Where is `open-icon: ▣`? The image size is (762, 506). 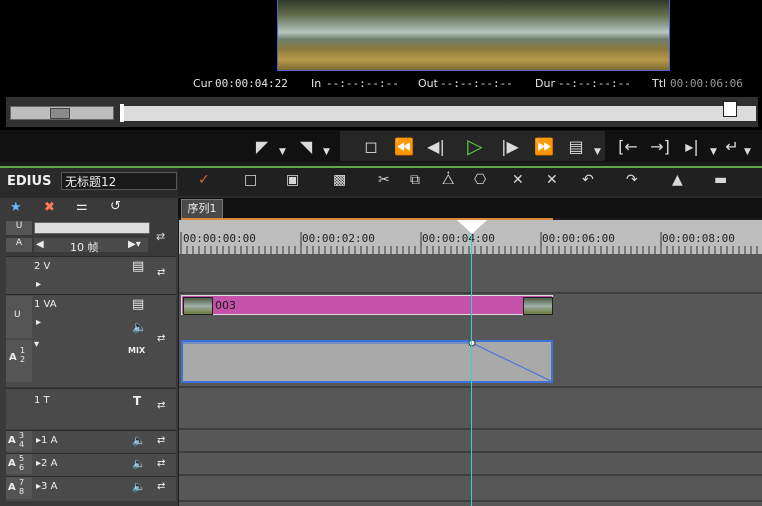 open-icon: ▣ is located at coordinates (292, 180).